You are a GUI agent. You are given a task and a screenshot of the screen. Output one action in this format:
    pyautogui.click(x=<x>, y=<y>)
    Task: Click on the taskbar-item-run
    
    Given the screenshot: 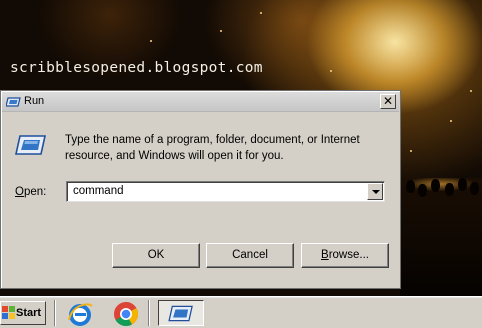 What is the action you would take?
    pyautogui.click(x=181, y=313)
    